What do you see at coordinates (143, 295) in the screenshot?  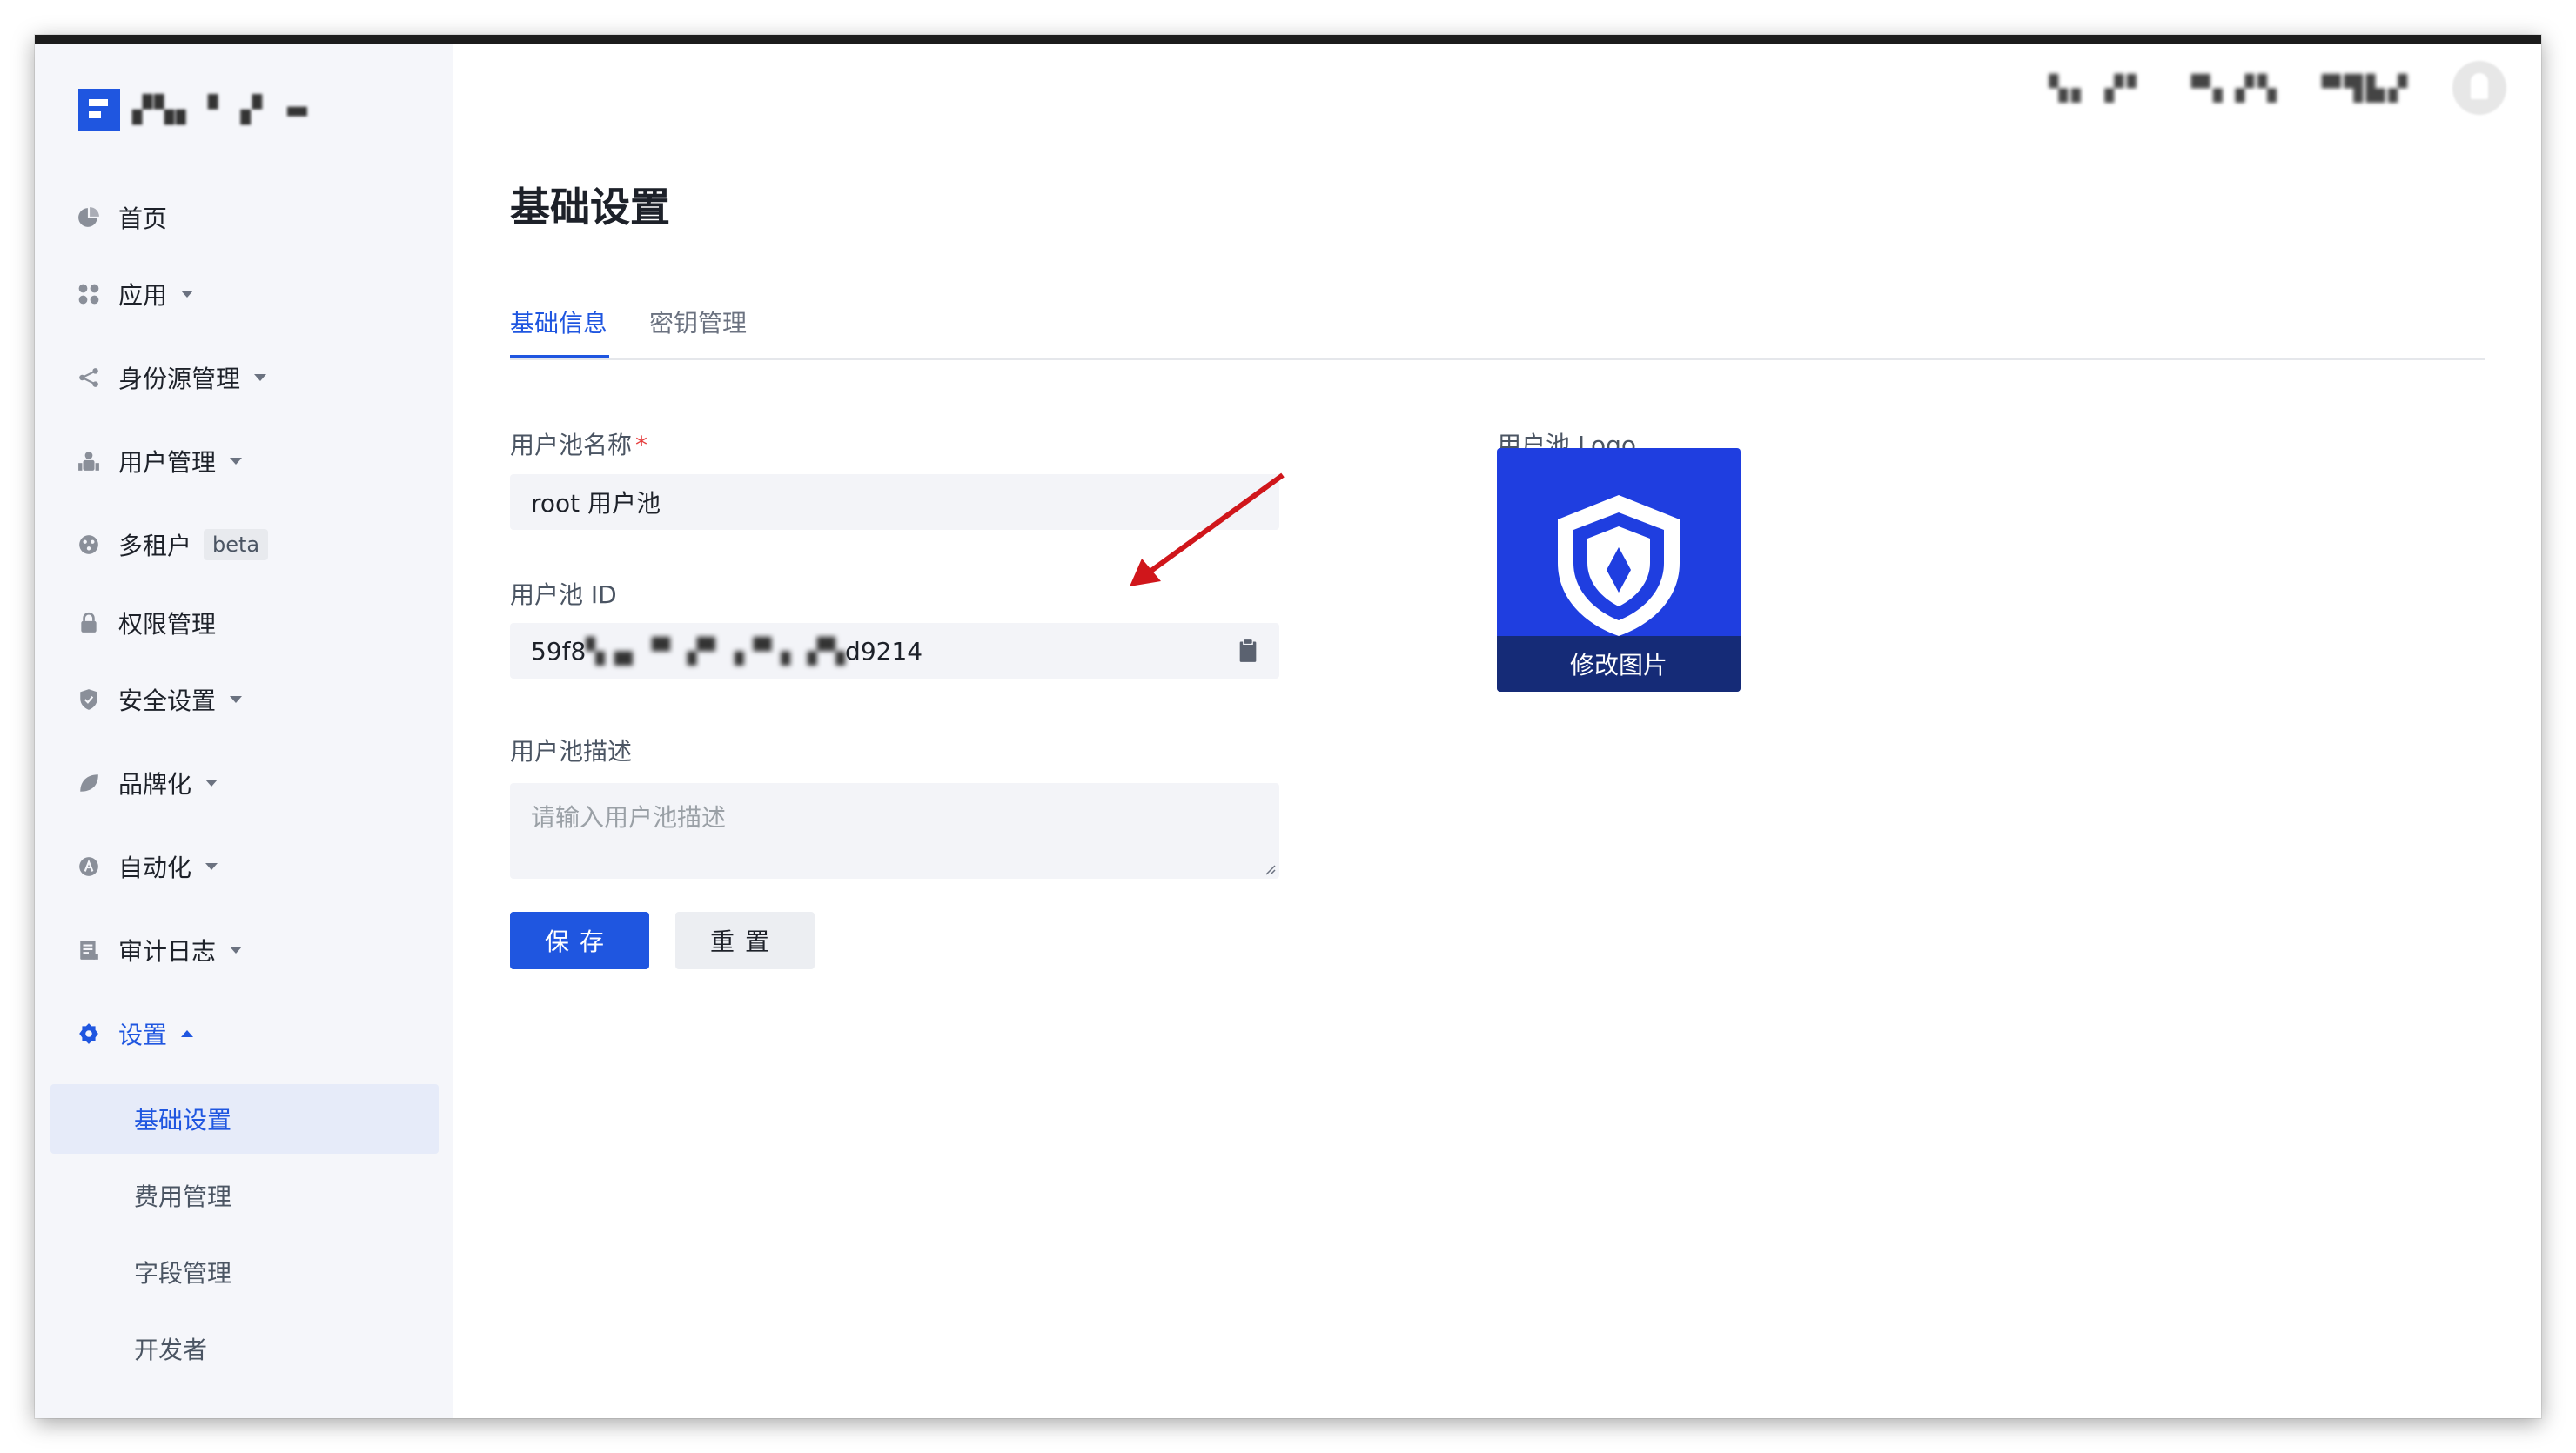 I see `sidebar-item-label: 应用` at bounding box center [143, 295].